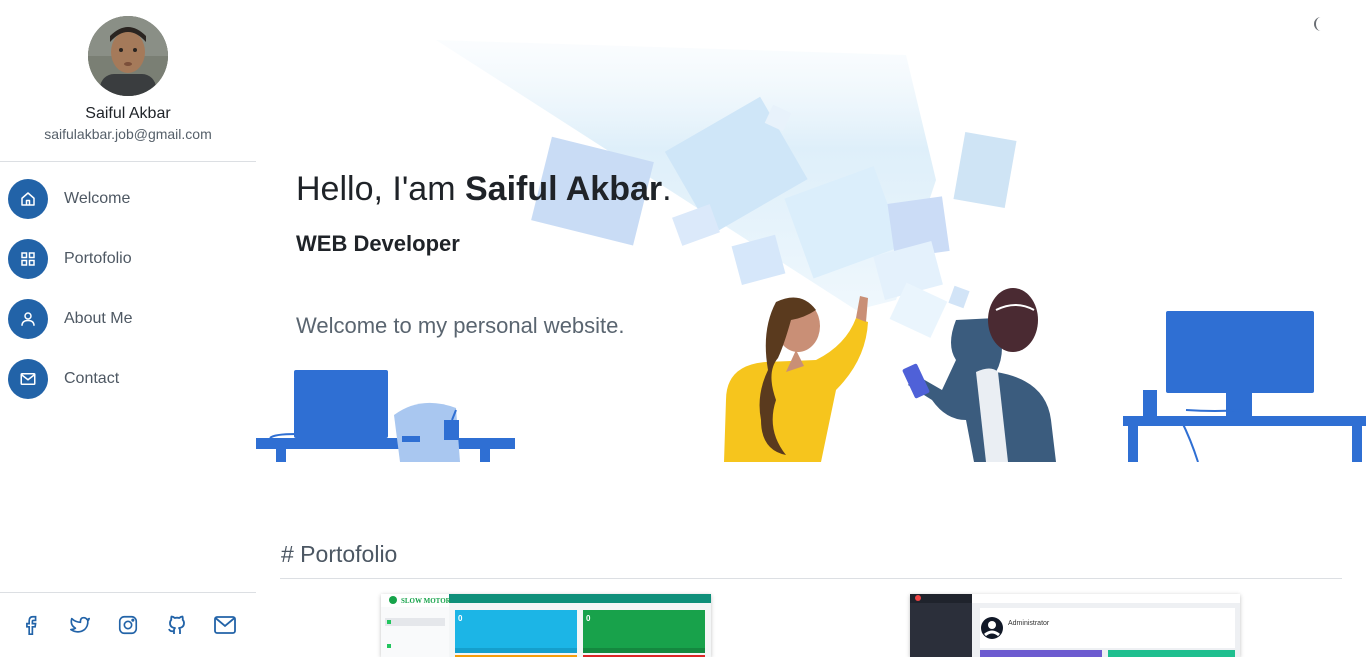 The image size is (1366, 657). I want to click on home-icon, so click(28, 199).